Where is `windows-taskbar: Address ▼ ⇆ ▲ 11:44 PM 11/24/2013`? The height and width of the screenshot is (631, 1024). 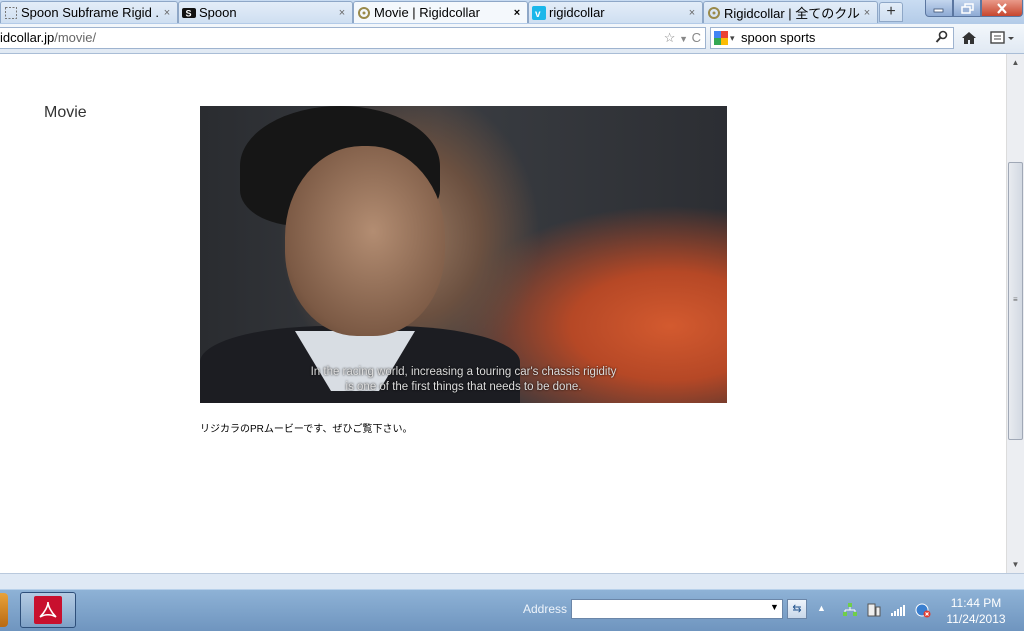
windows-taskbar: Address ▼ ⇆ ▲ 11:44 PM 11/24/2013 is located at coordinates (512, 610).